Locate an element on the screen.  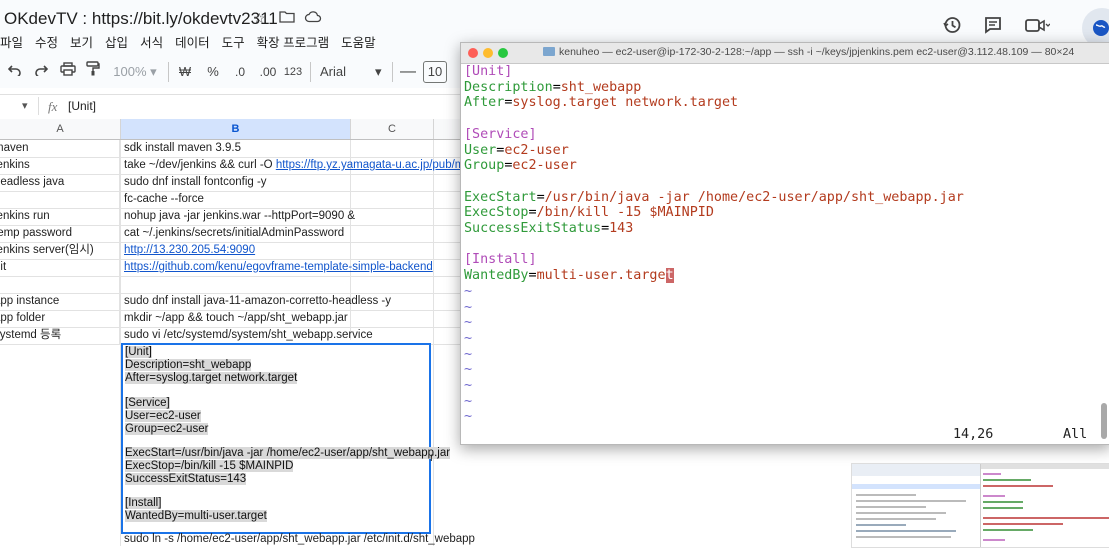
decrease-font-size-button: — is located at coordinates (408, 72).